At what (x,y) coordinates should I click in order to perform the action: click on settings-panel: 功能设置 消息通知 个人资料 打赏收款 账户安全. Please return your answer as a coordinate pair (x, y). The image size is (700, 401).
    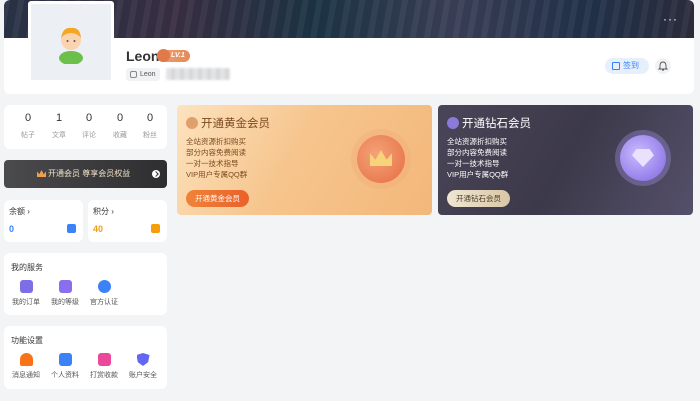
    Looking at the image, I should click on (85, 357).